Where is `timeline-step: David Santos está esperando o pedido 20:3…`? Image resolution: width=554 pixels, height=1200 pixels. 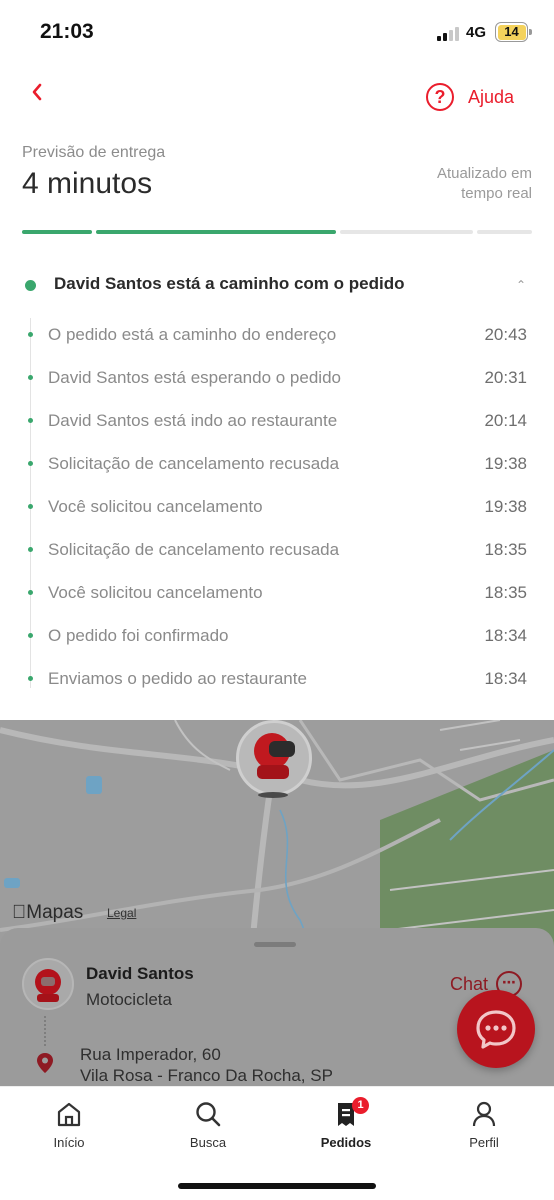 timeline-step: David Santos está esperando o pedido 20:3… is located at coordinates (277, 378).